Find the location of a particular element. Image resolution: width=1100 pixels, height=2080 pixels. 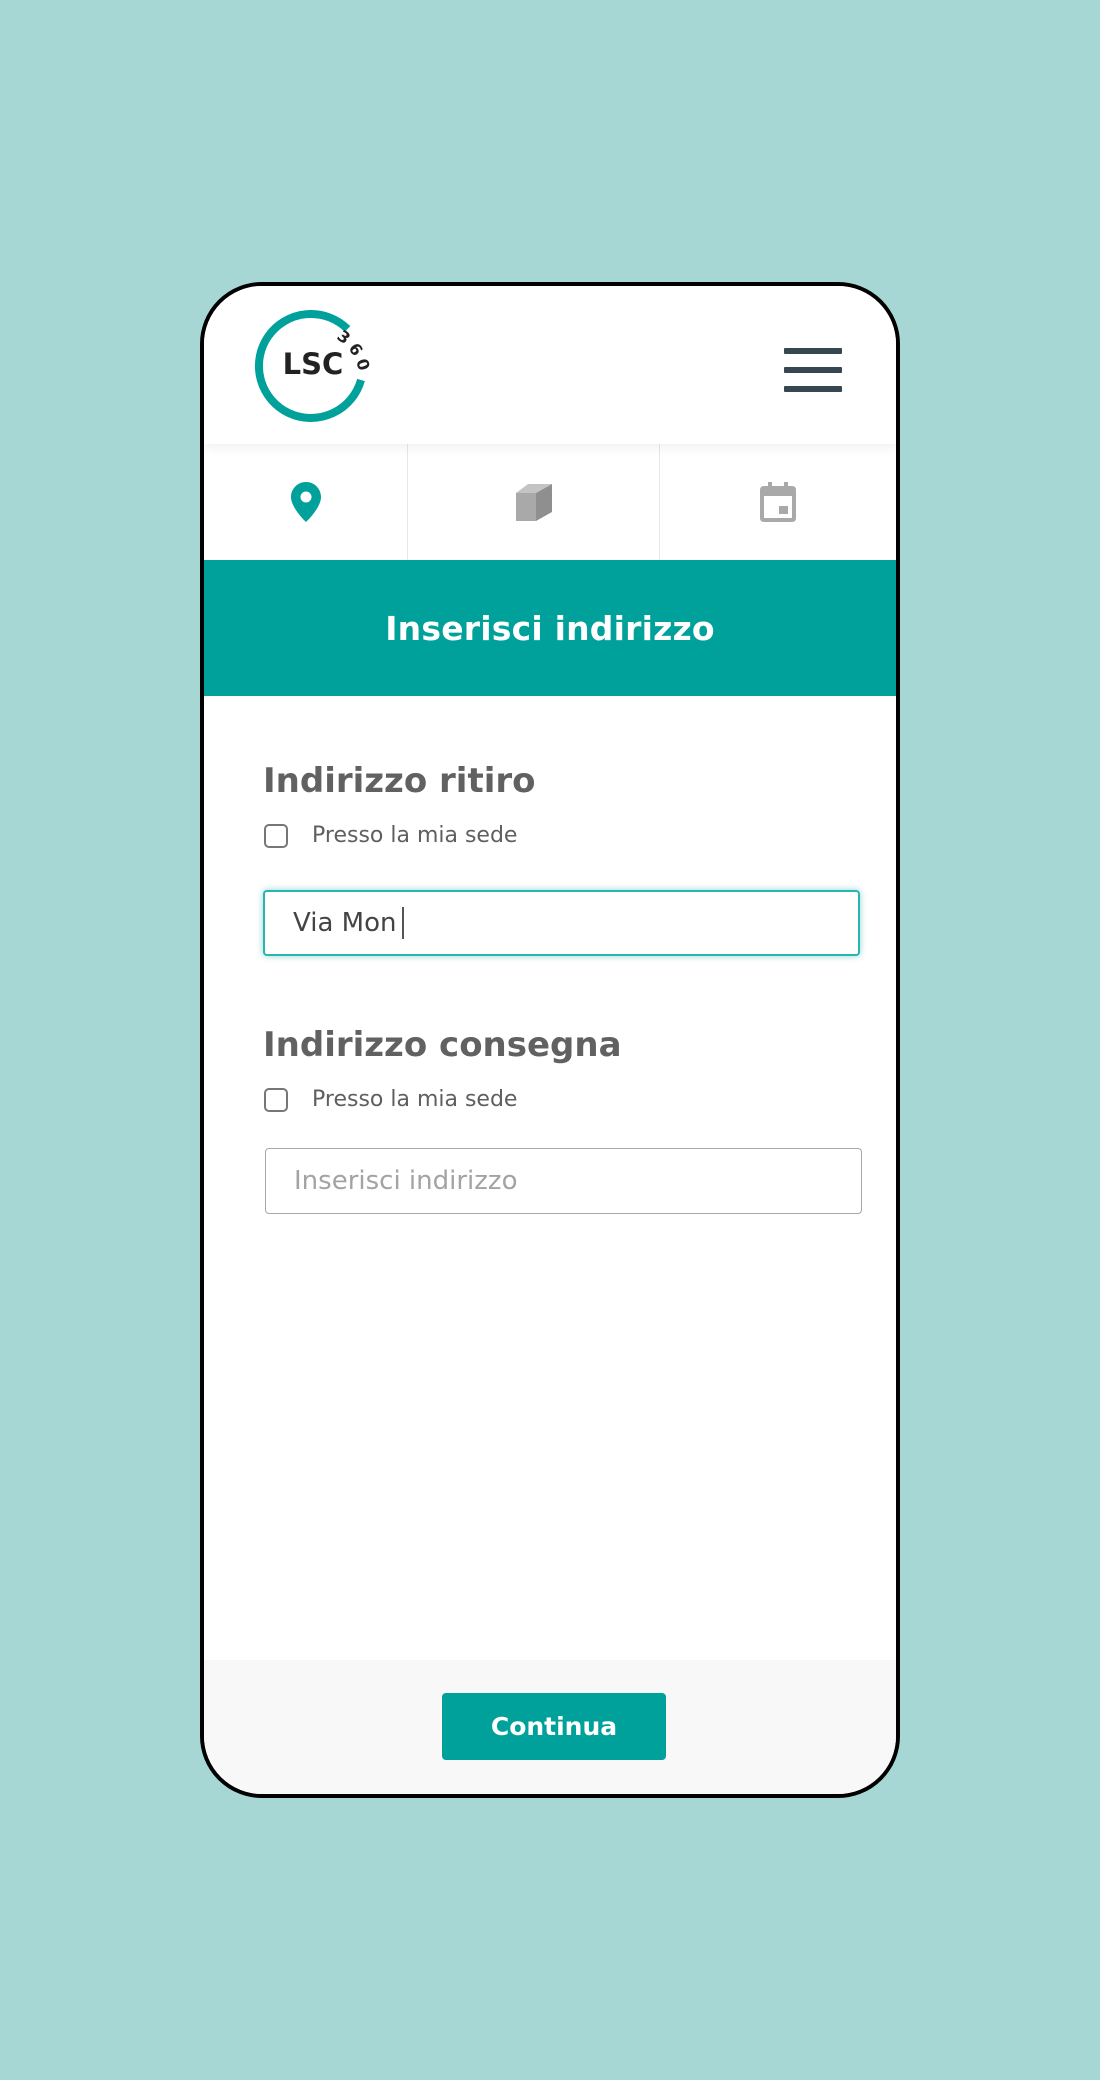

steps-nav is located at coordinates (550, 502).